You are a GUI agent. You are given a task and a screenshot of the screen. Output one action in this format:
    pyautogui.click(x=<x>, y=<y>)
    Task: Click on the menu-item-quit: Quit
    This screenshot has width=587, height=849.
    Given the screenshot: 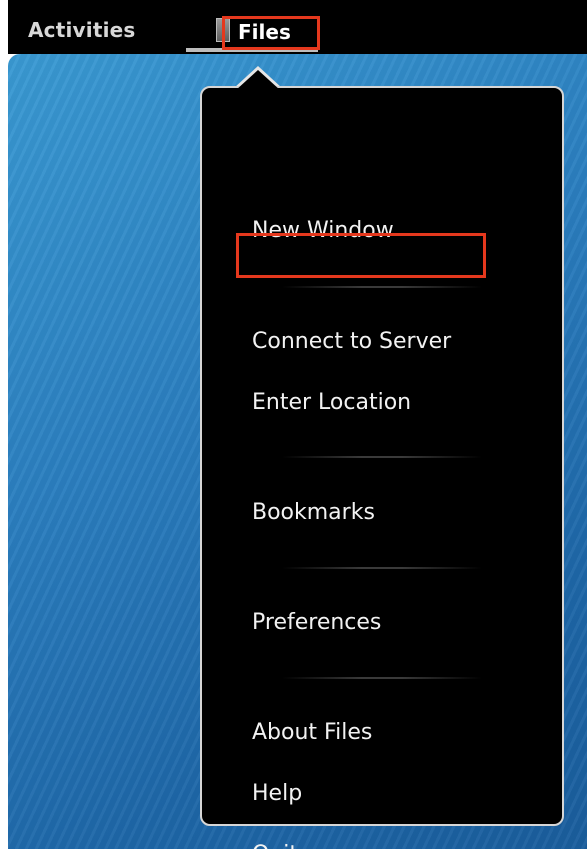 What is the action you would take?
    pyautogui.click(x=275, y=844)
    